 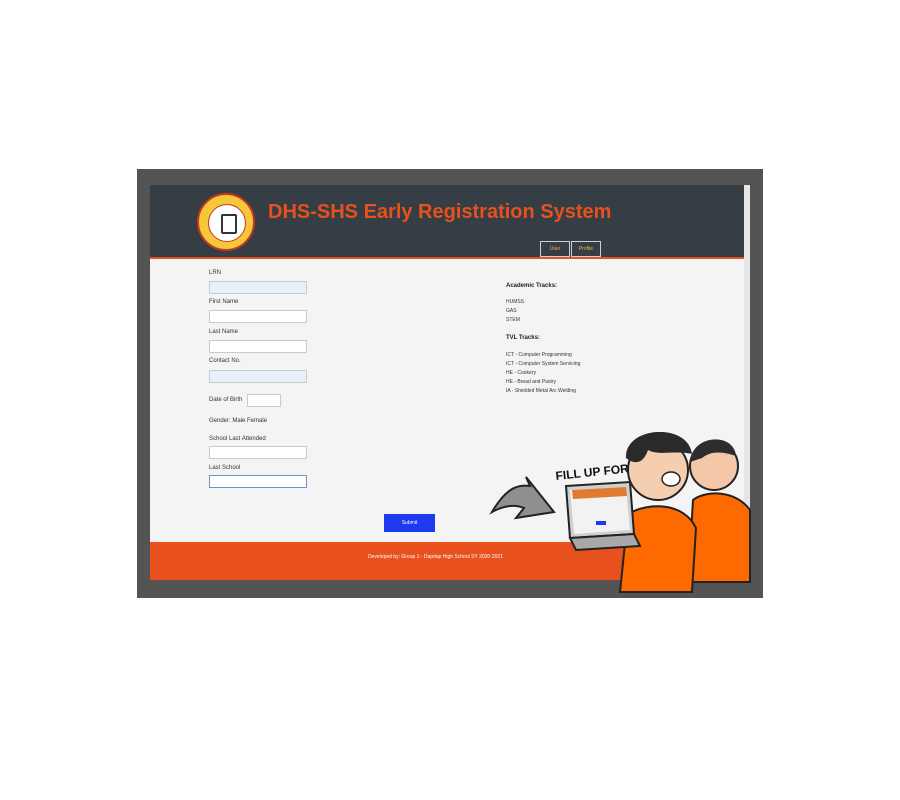 I want to click on last-school-label: Last School, so click(x=225, y=468).